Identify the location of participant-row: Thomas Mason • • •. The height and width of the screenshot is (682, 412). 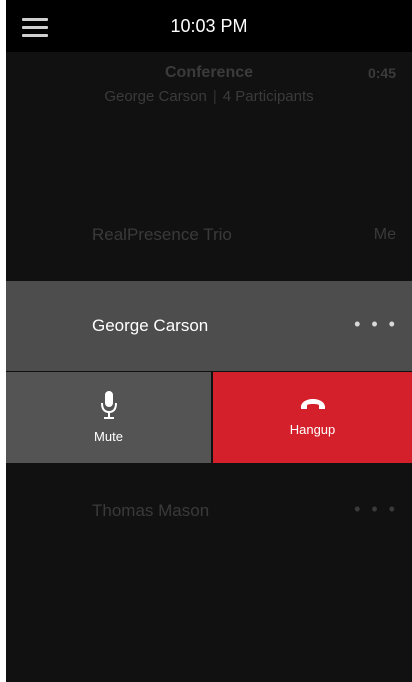
(209, 511).